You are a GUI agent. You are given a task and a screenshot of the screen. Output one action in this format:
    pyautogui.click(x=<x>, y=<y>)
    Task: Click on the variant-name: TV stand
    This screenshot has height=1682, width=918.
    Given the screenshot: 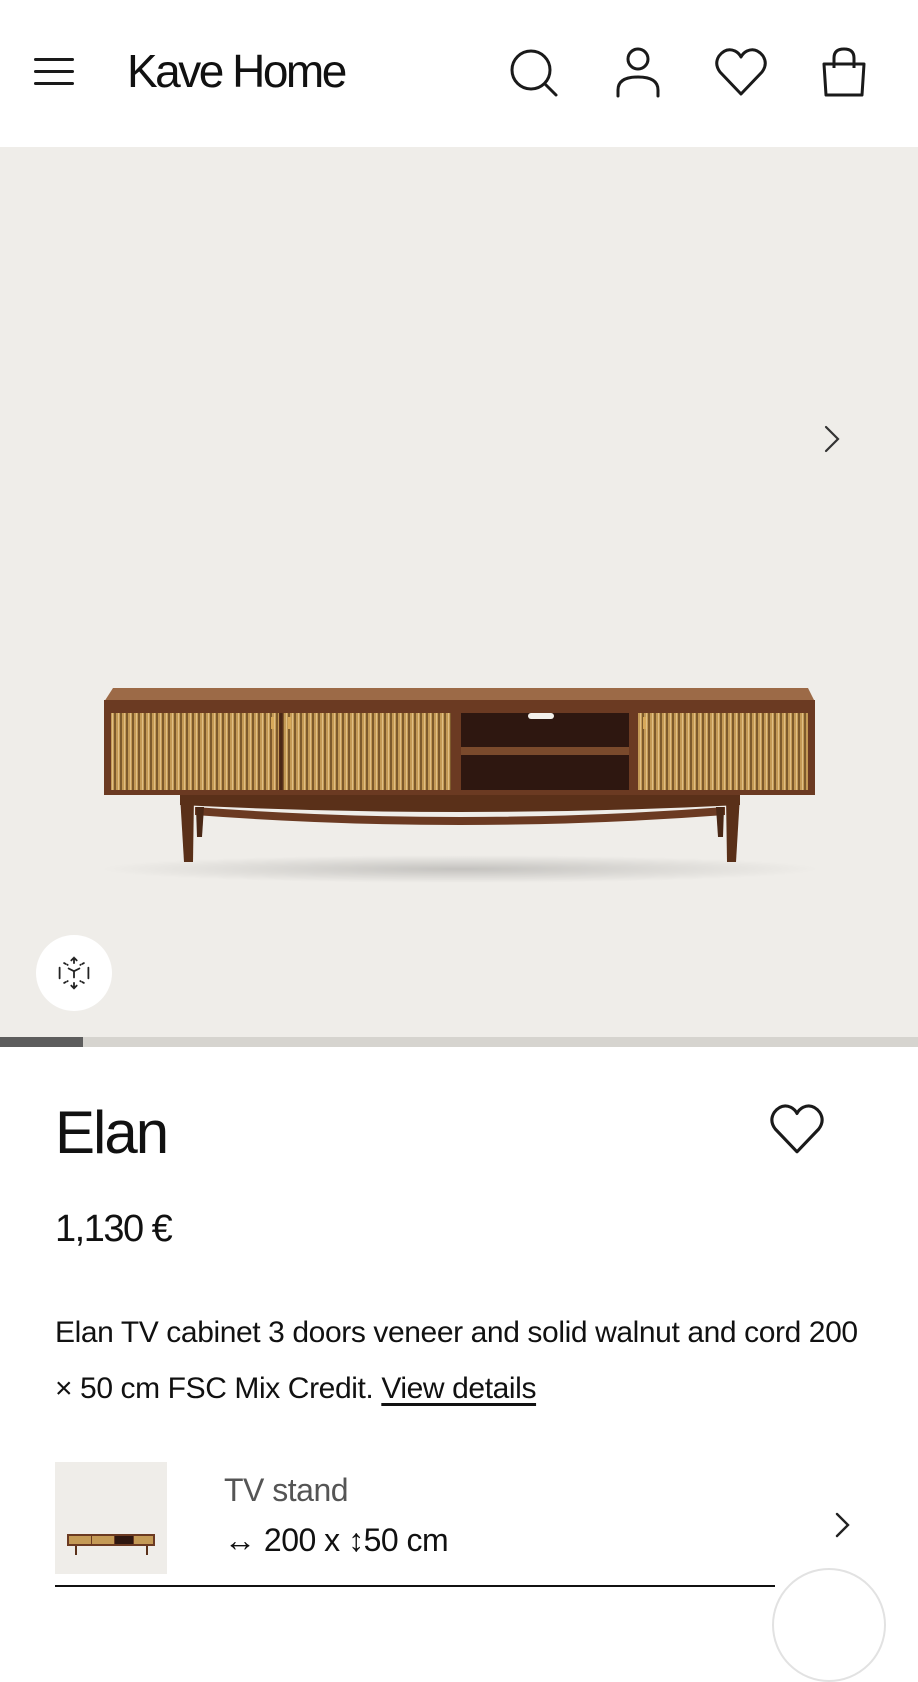 What is the action you would take?
    pyautogui.click(x=286, y=1490)
    